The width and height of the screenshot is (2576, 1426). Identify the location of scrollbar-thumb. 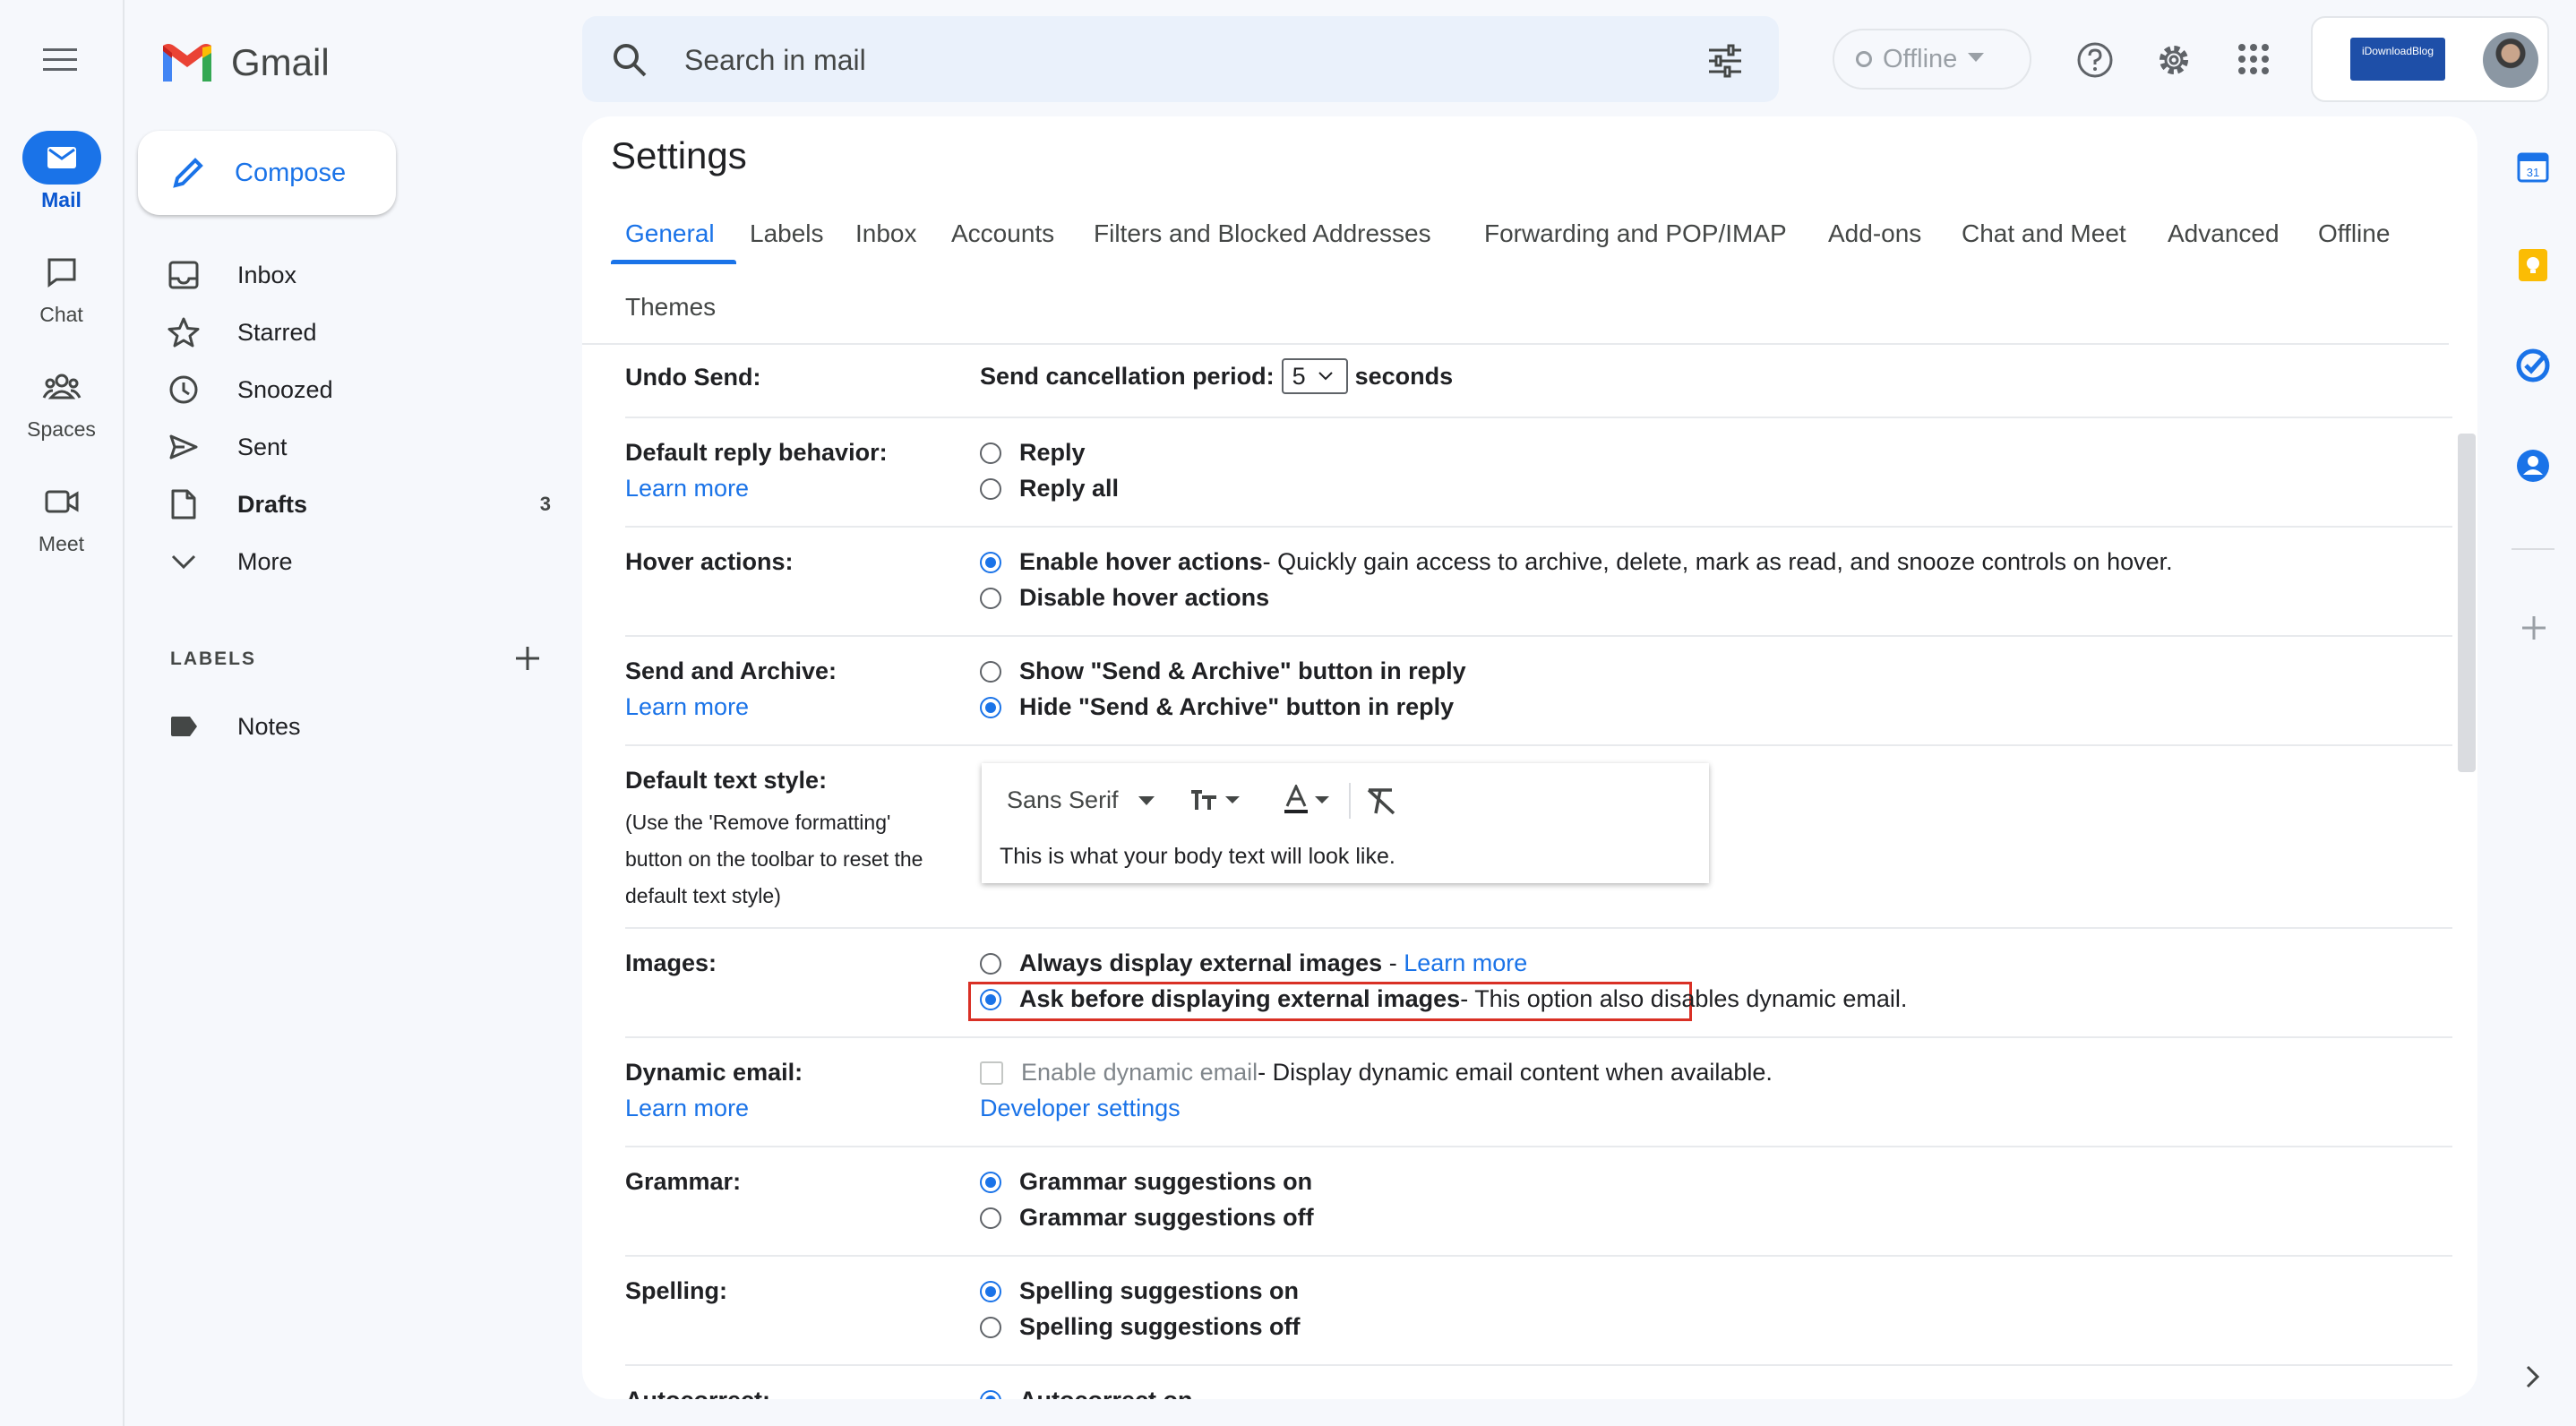
(2467, 603).